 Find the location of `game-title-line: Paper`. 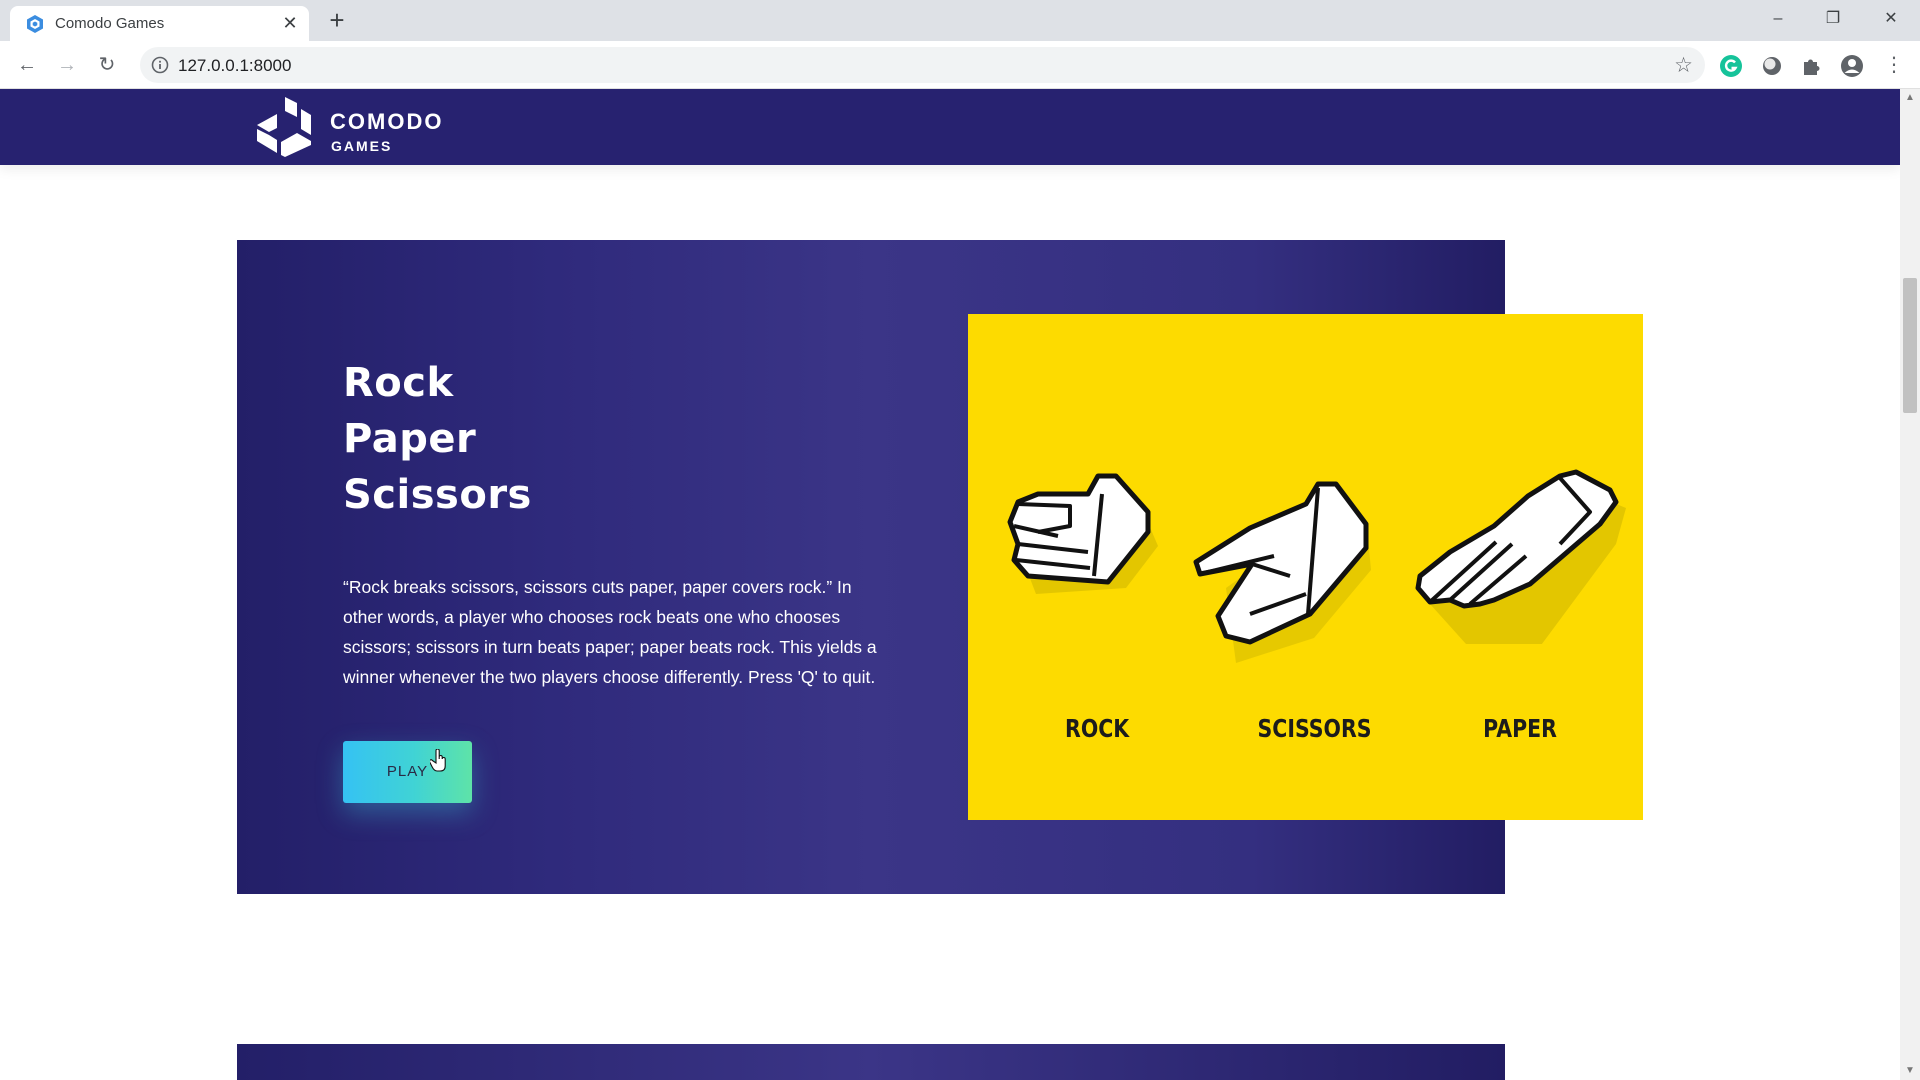

game-title-line: Paper is located at coordinates (410, 439).